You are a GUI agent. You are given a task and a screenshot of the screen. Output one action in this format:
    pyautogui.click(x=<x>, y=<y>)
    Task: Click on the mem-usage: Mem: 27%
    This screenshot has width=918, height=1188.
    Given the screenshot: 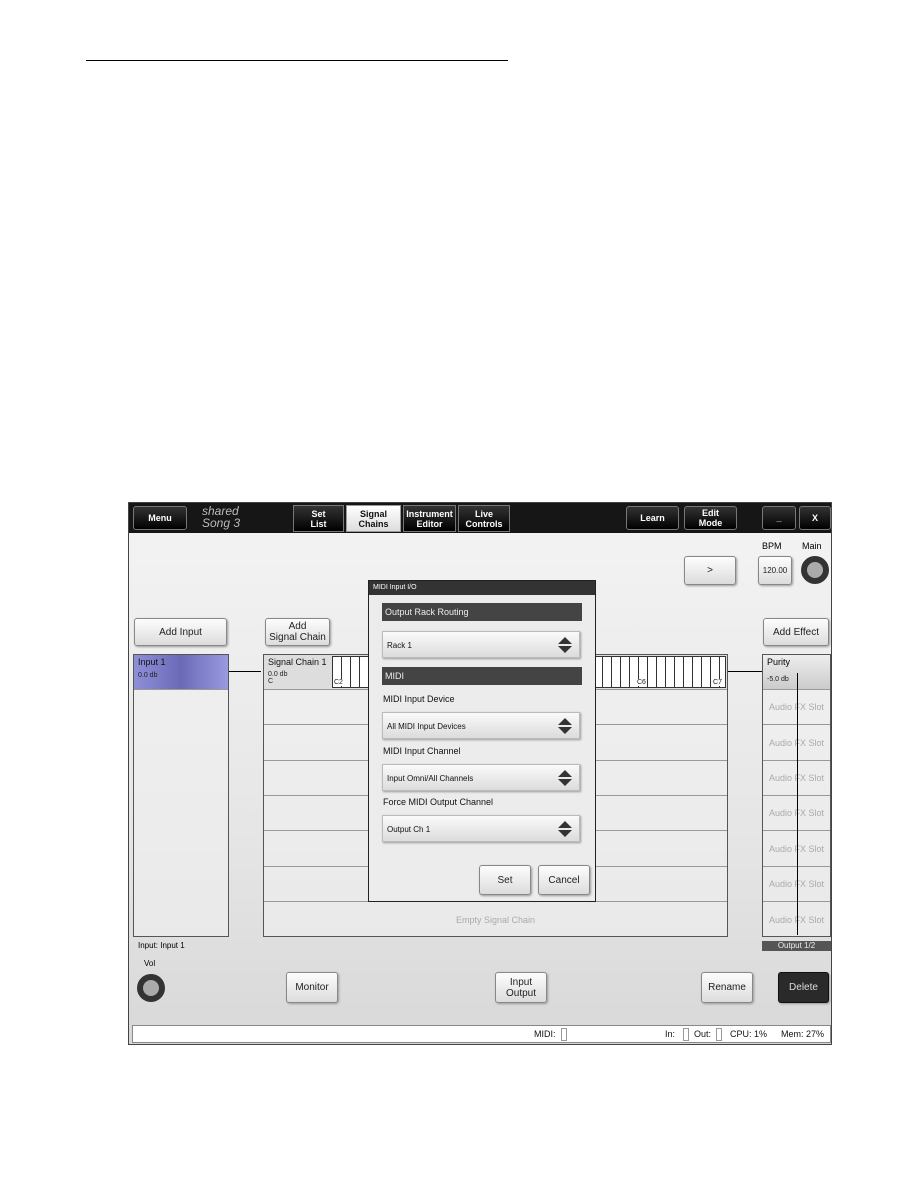 What is the action you would take?
    pyautogui.click(x=803, y=1034)
    